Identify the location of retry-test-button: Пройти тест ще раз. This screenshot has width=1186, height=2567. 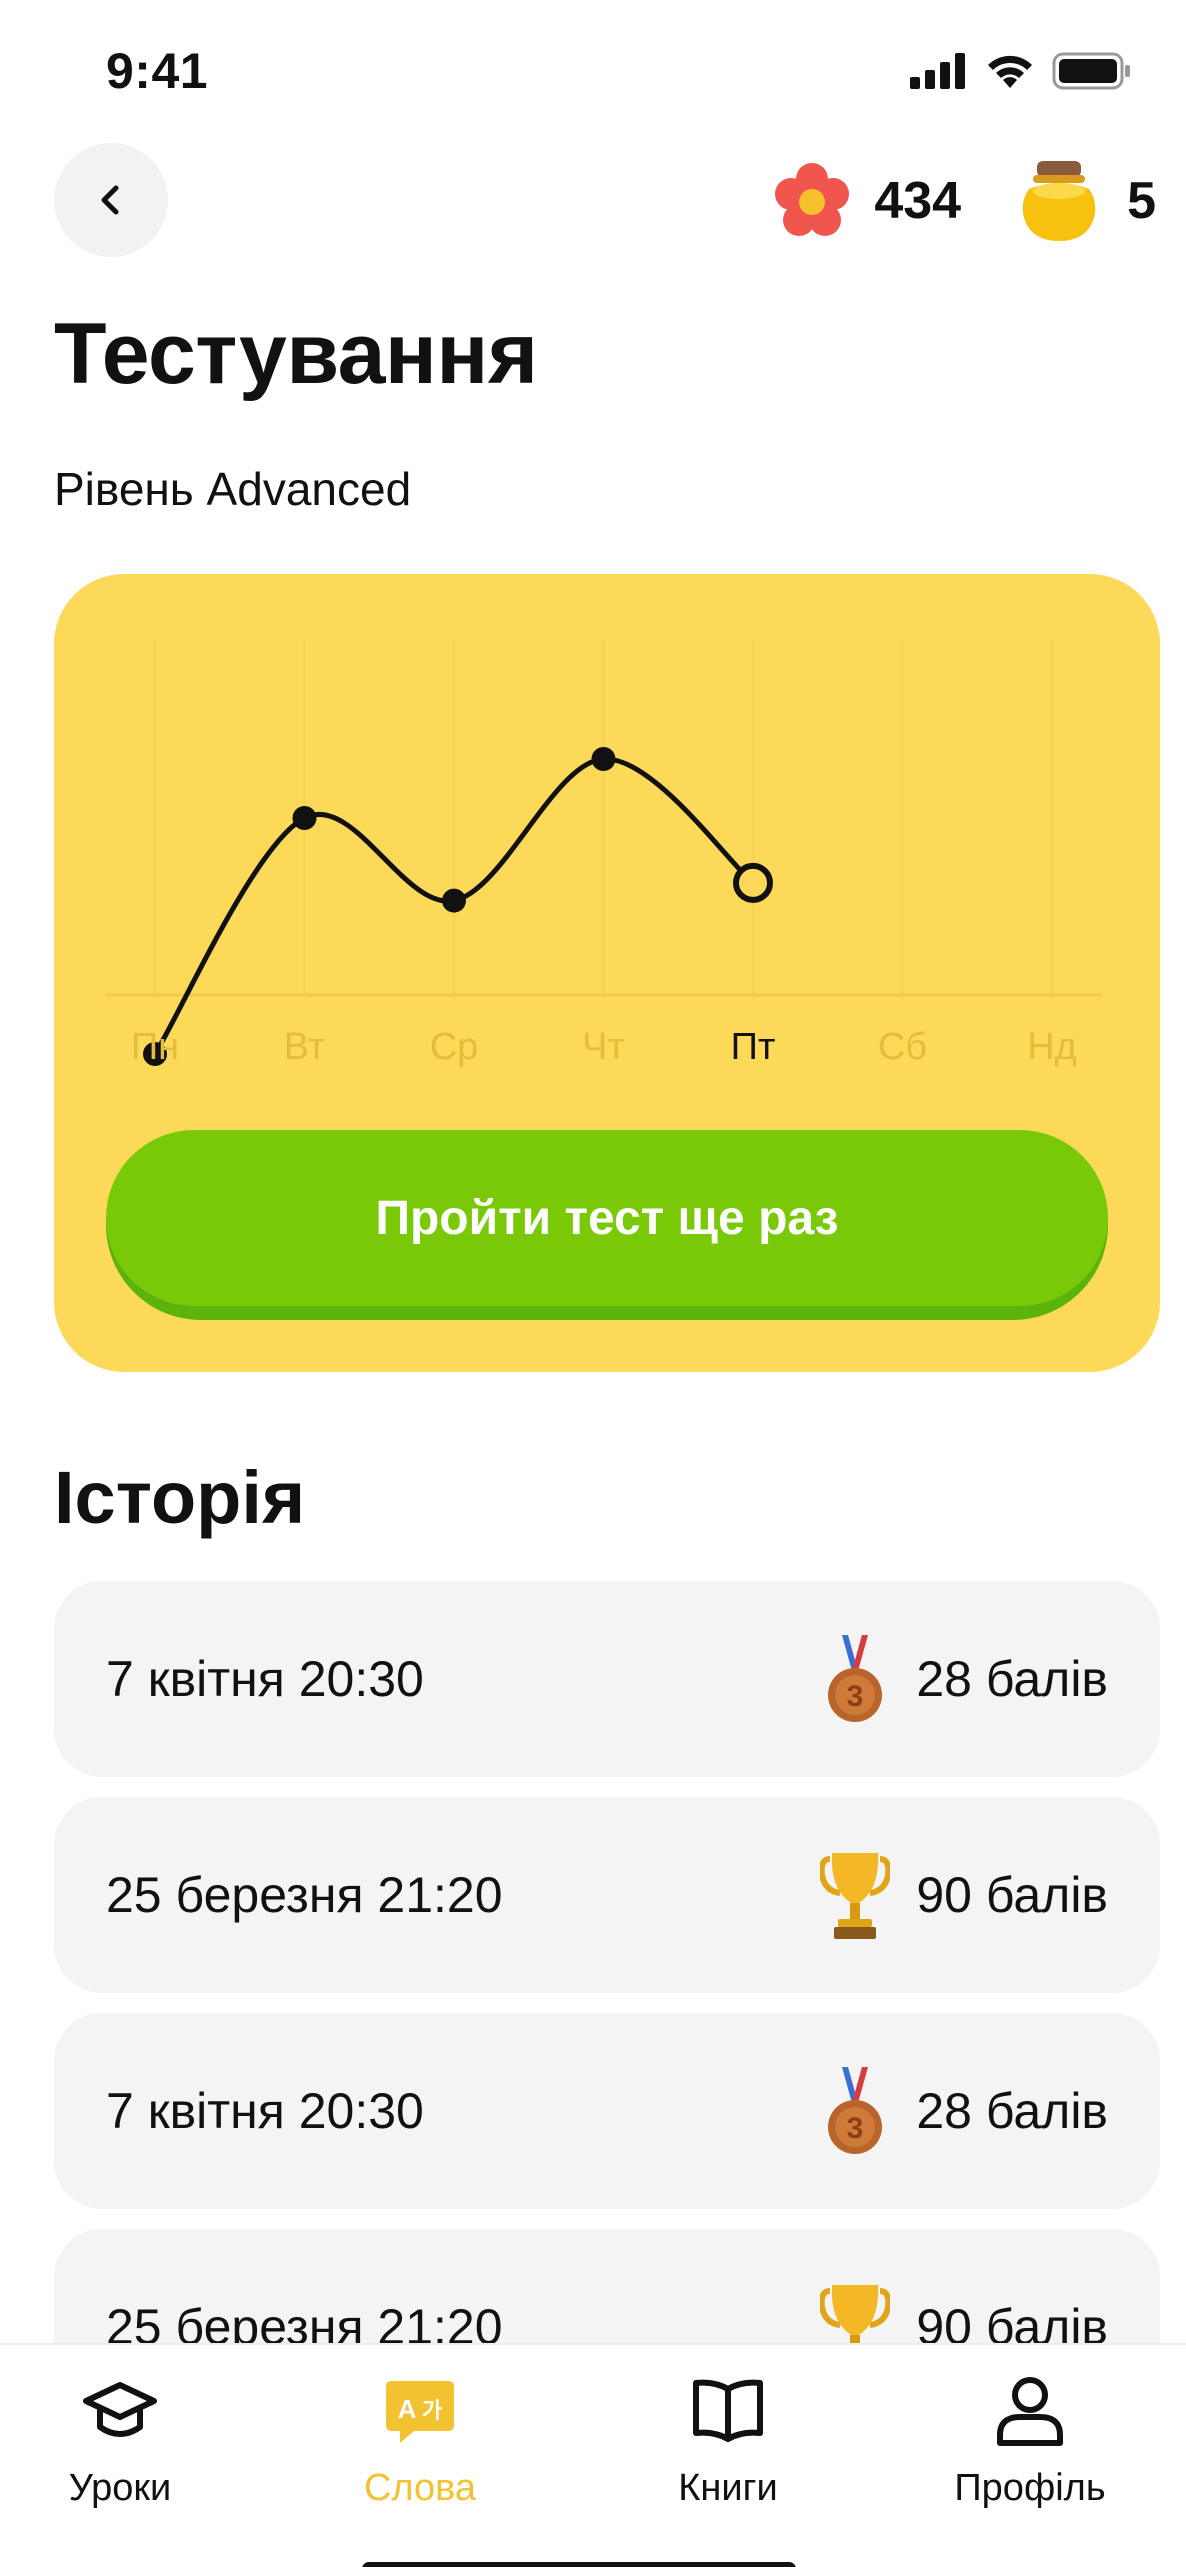
(607, 1225).